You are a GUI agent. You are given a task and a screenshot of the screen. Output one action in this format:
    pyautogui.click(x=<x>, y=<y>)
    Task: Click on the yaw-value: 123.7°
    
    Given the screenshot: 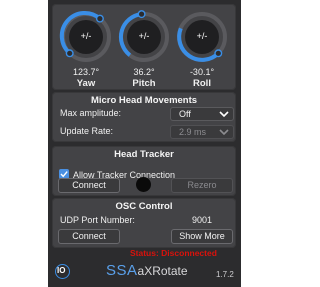 What is the action you would take?
    pyautogui.click(x=86, y=72)
    